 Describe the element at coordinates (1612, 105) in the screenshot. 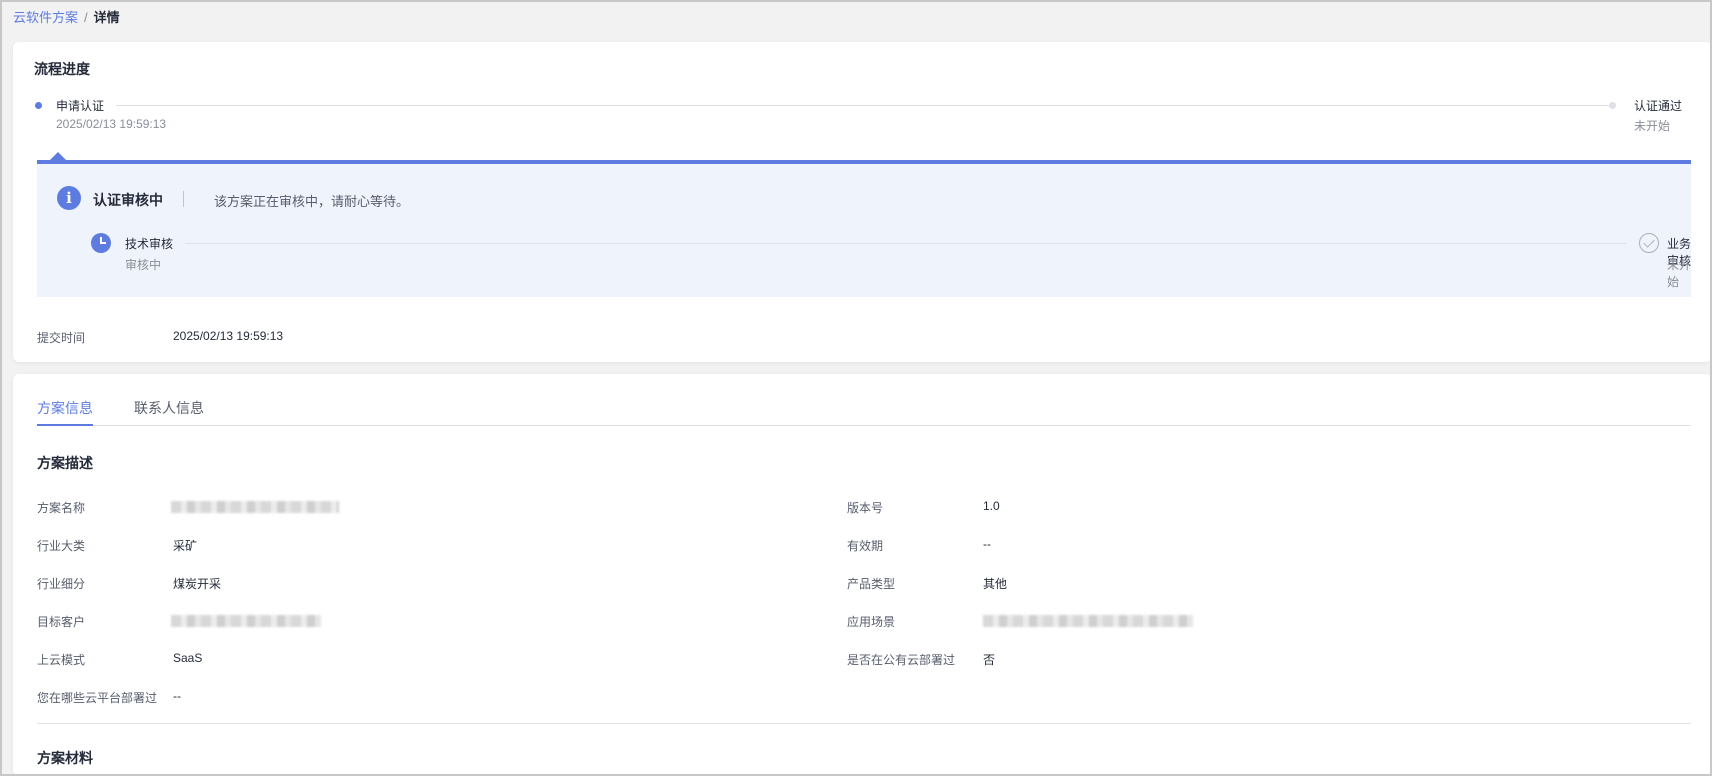

I see `step-dot-approved` at that location.